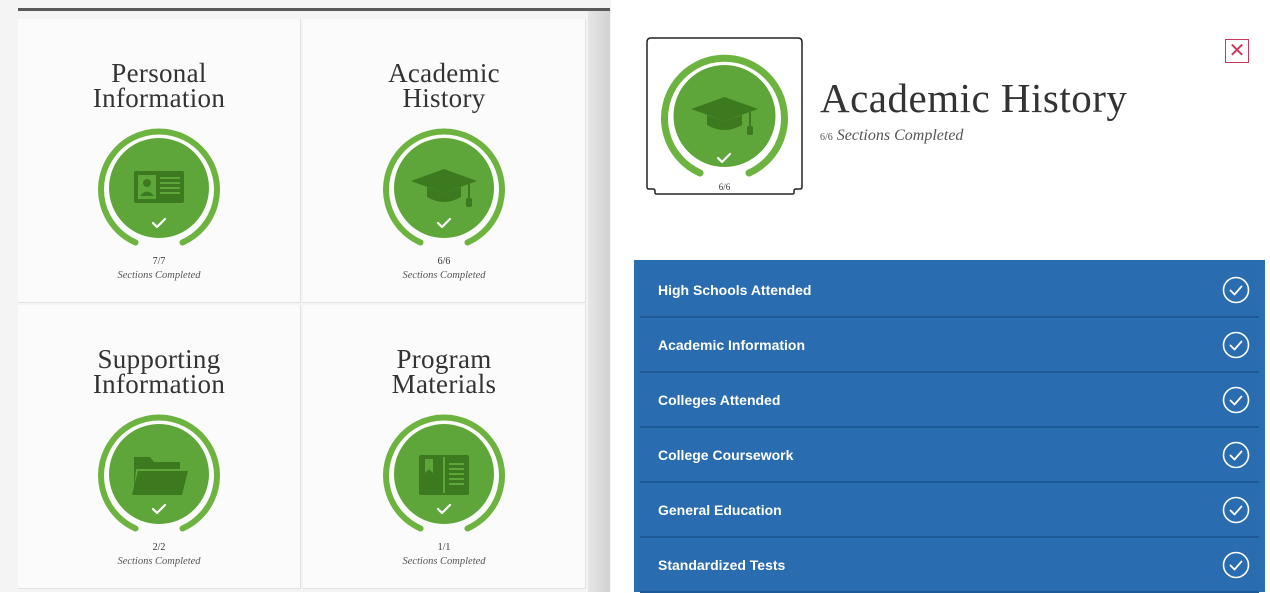 This screenshot has width=1270, height=593. Describe the element at coordinates (949, 511) in the screenshot. I see `section-general-education: General Education` at that location.